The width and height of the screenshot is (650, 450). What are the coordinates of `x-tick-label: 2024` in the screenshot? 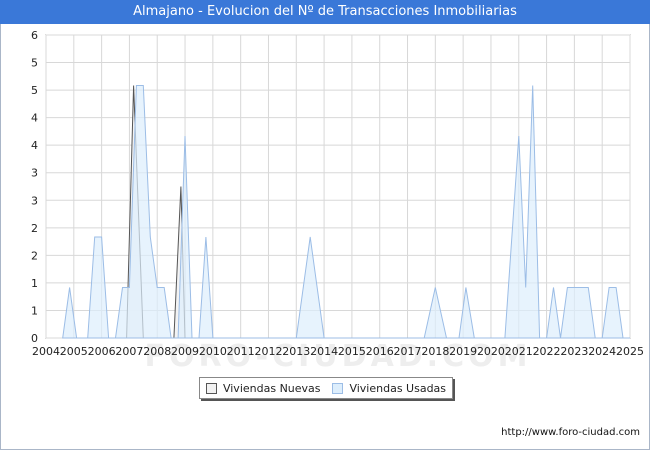 It's located at (602, 351).